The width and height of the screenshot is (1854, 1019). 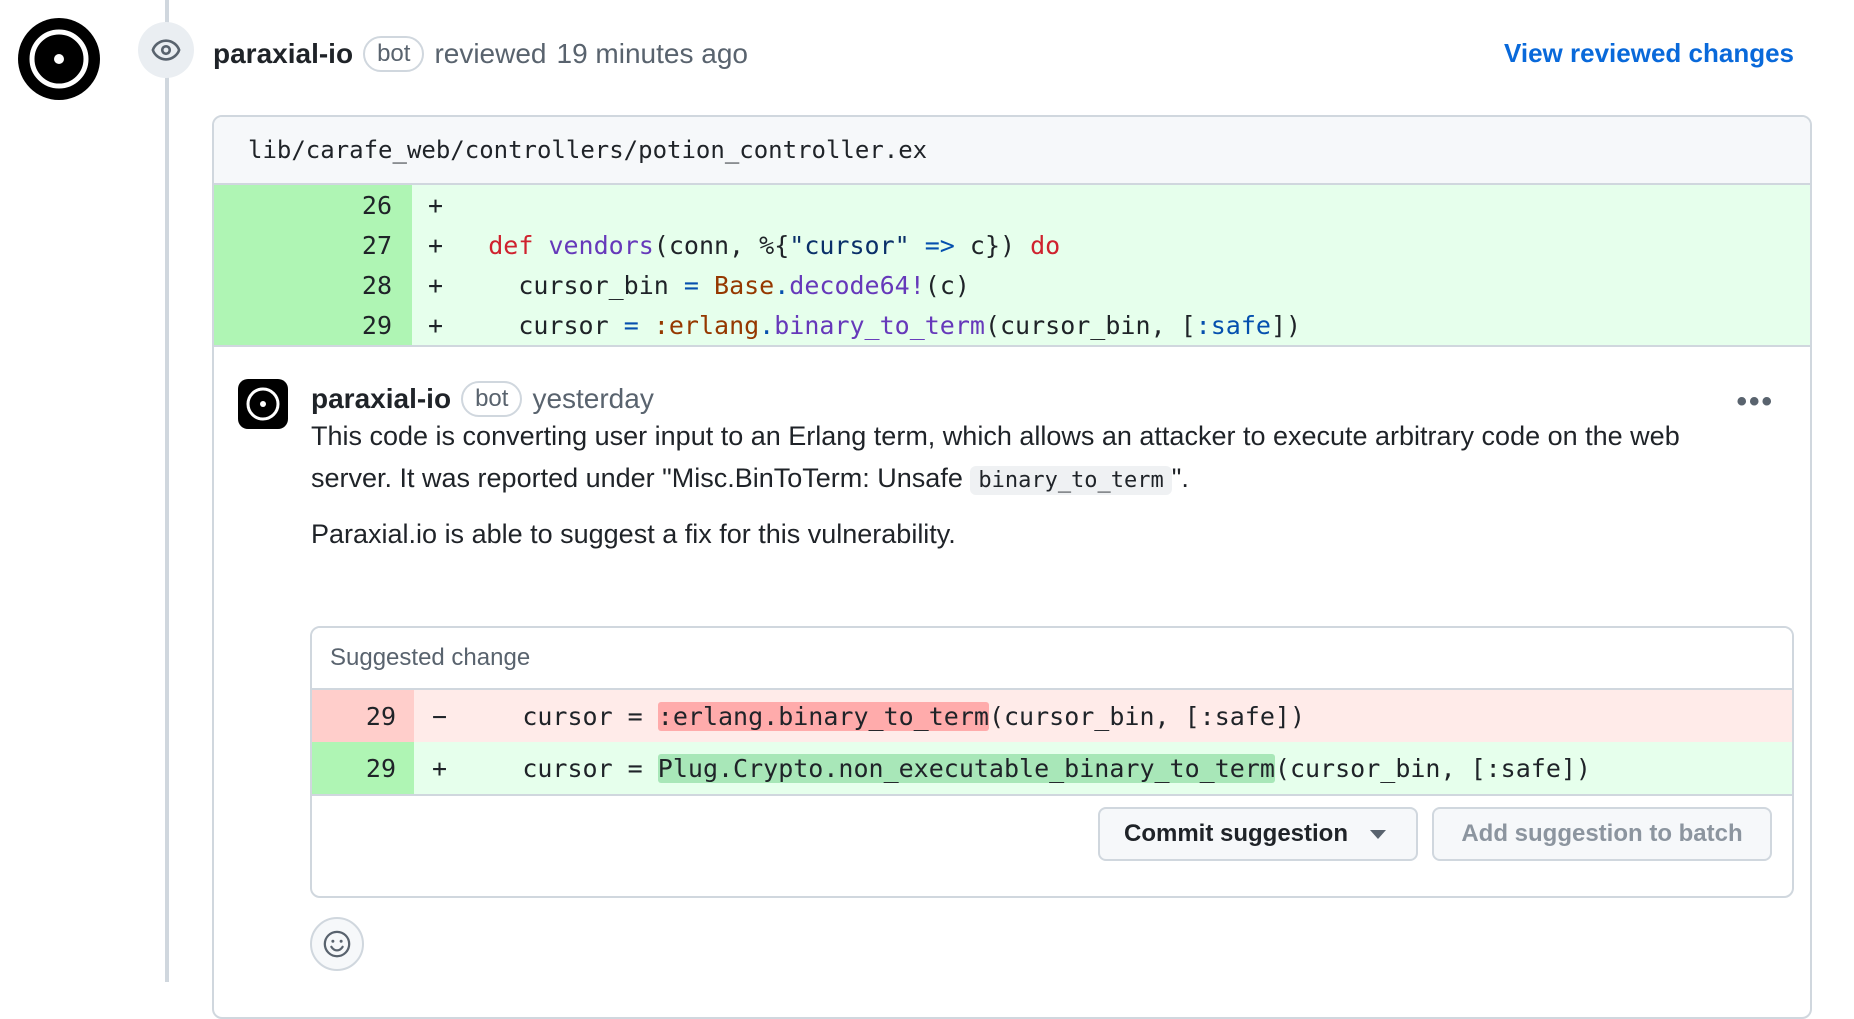 What do you see at coordinates (313, 285) in the screenshot?
I see `line-number: 28` at bounding box center [313, 285].